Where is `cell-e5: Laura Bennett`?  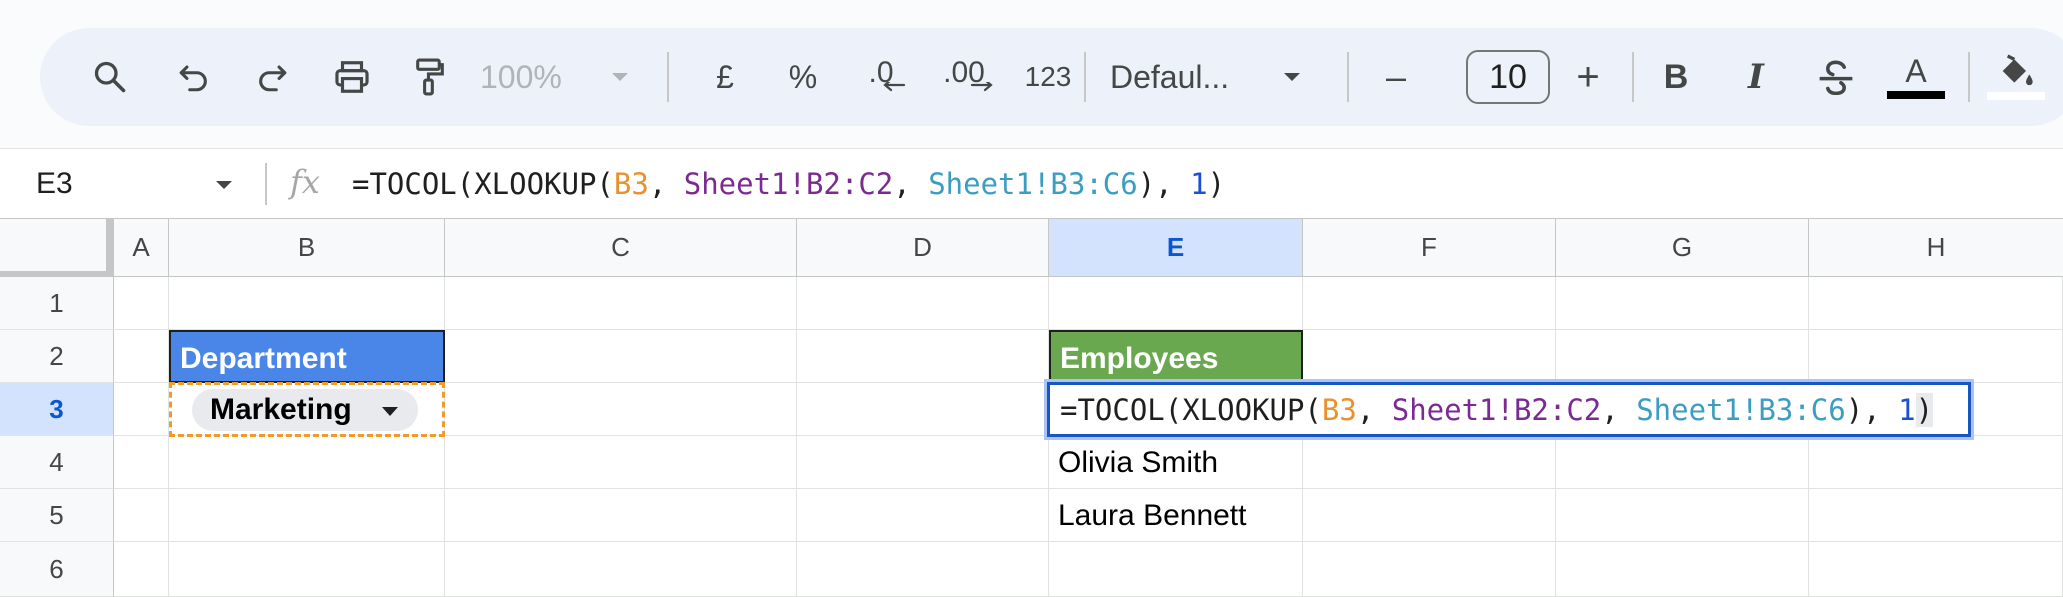
cell-e5: Laura Bennett is located at coordinates (1176, 515).